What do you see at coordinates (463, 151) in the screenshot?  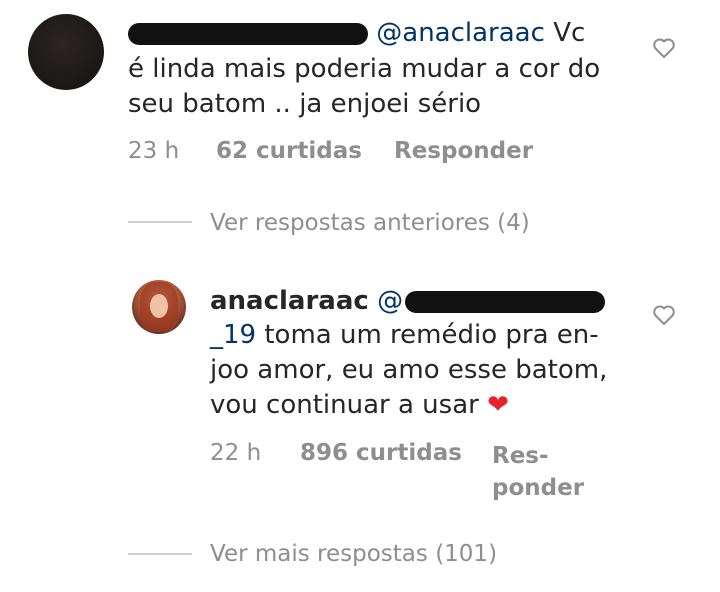 I see `comment-1-reply-button: Responder` at bounding box center [463, 151].